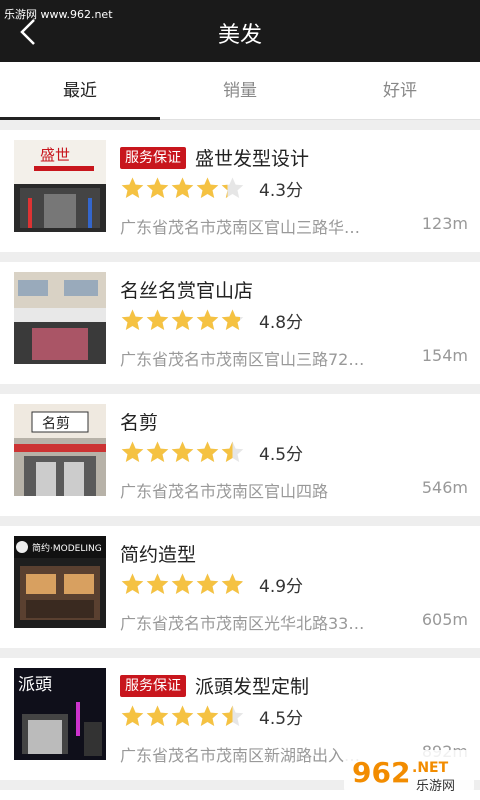  I want to click on shop-distance: 123m, so click(444, 223).